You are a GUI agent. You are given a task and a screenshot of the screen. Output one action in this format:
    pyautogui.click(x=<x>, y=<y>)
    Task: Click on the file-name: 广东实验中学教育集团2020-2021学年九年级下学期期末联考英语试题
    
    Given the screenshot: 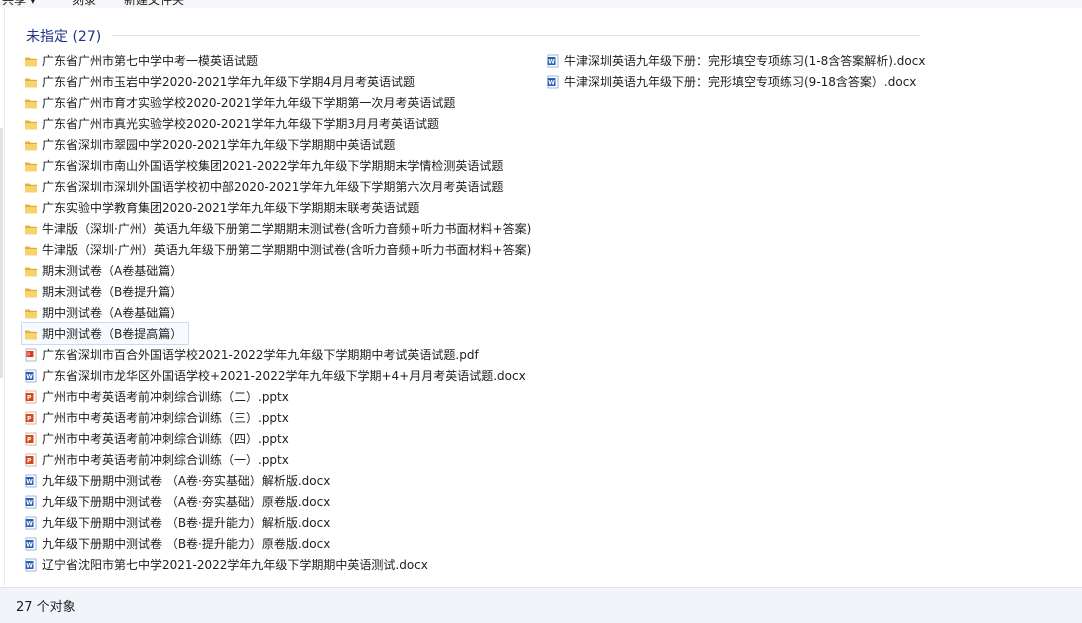 What is the action you would take?
    pyautogui.click(x=231, y=208)
    